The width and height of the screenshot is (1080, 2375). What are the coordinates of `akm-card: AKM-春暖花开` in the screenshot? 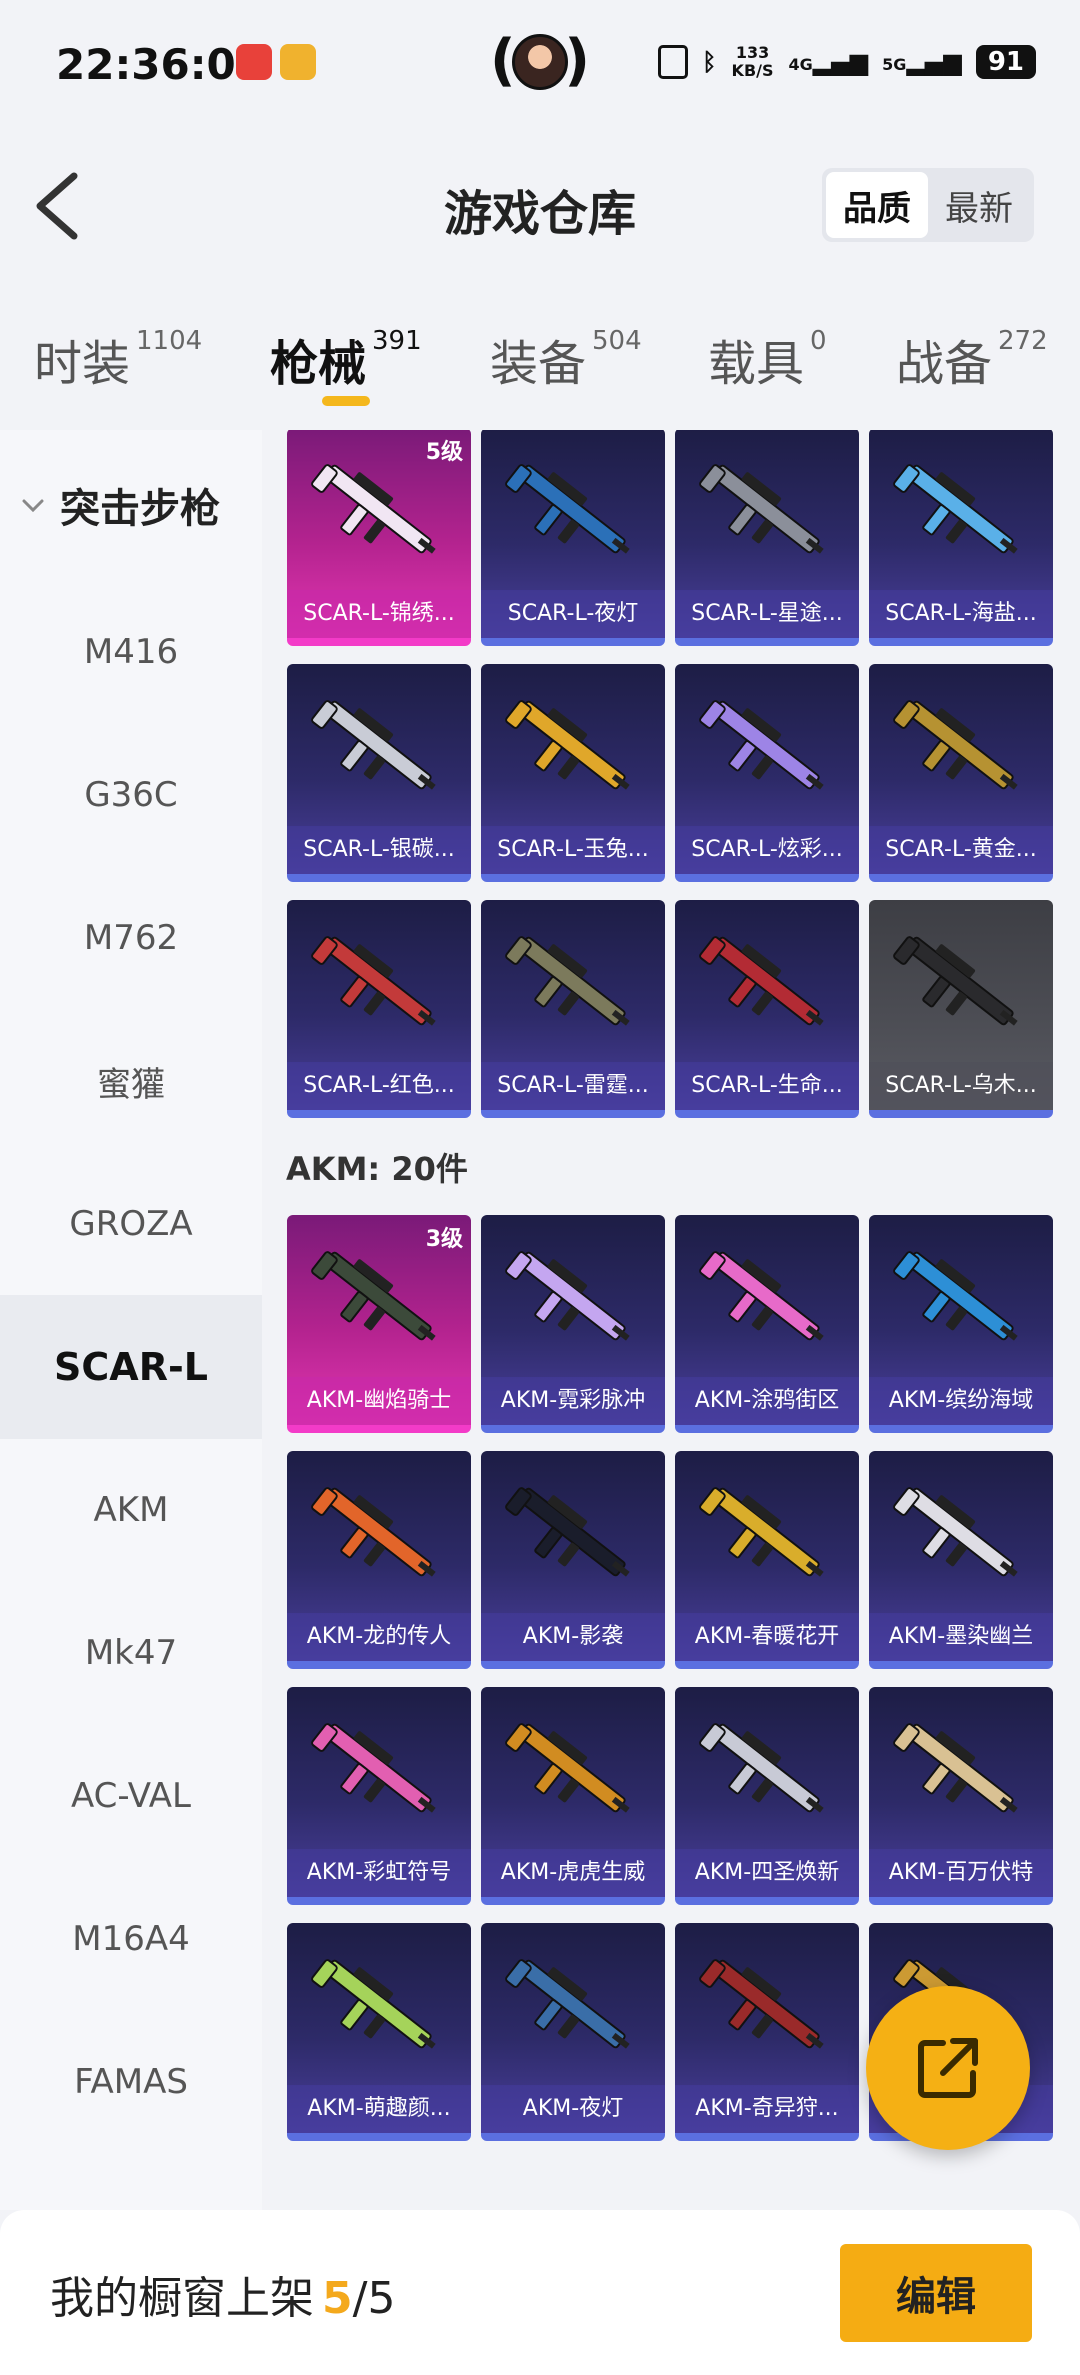 It's located at (767, 1560).